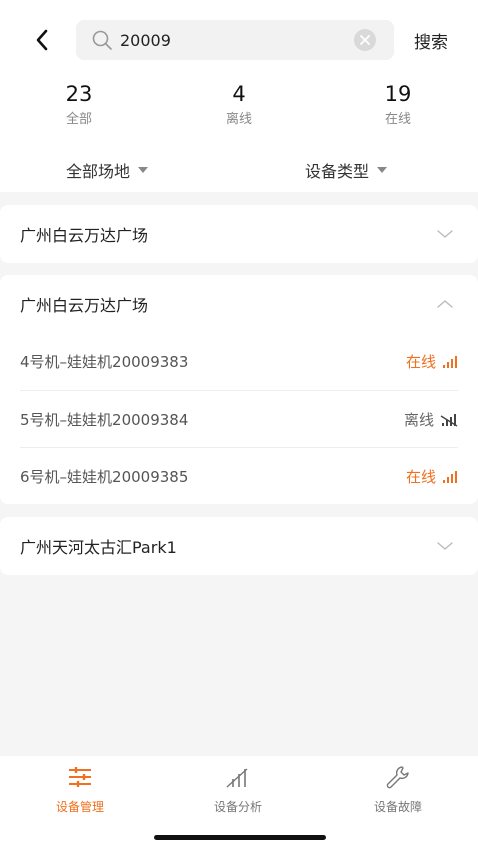  Describe the element at coordinates (239, 361) in the screenshot. I see `device-row: 4号机–娃娃机20009383 在线` at that location.